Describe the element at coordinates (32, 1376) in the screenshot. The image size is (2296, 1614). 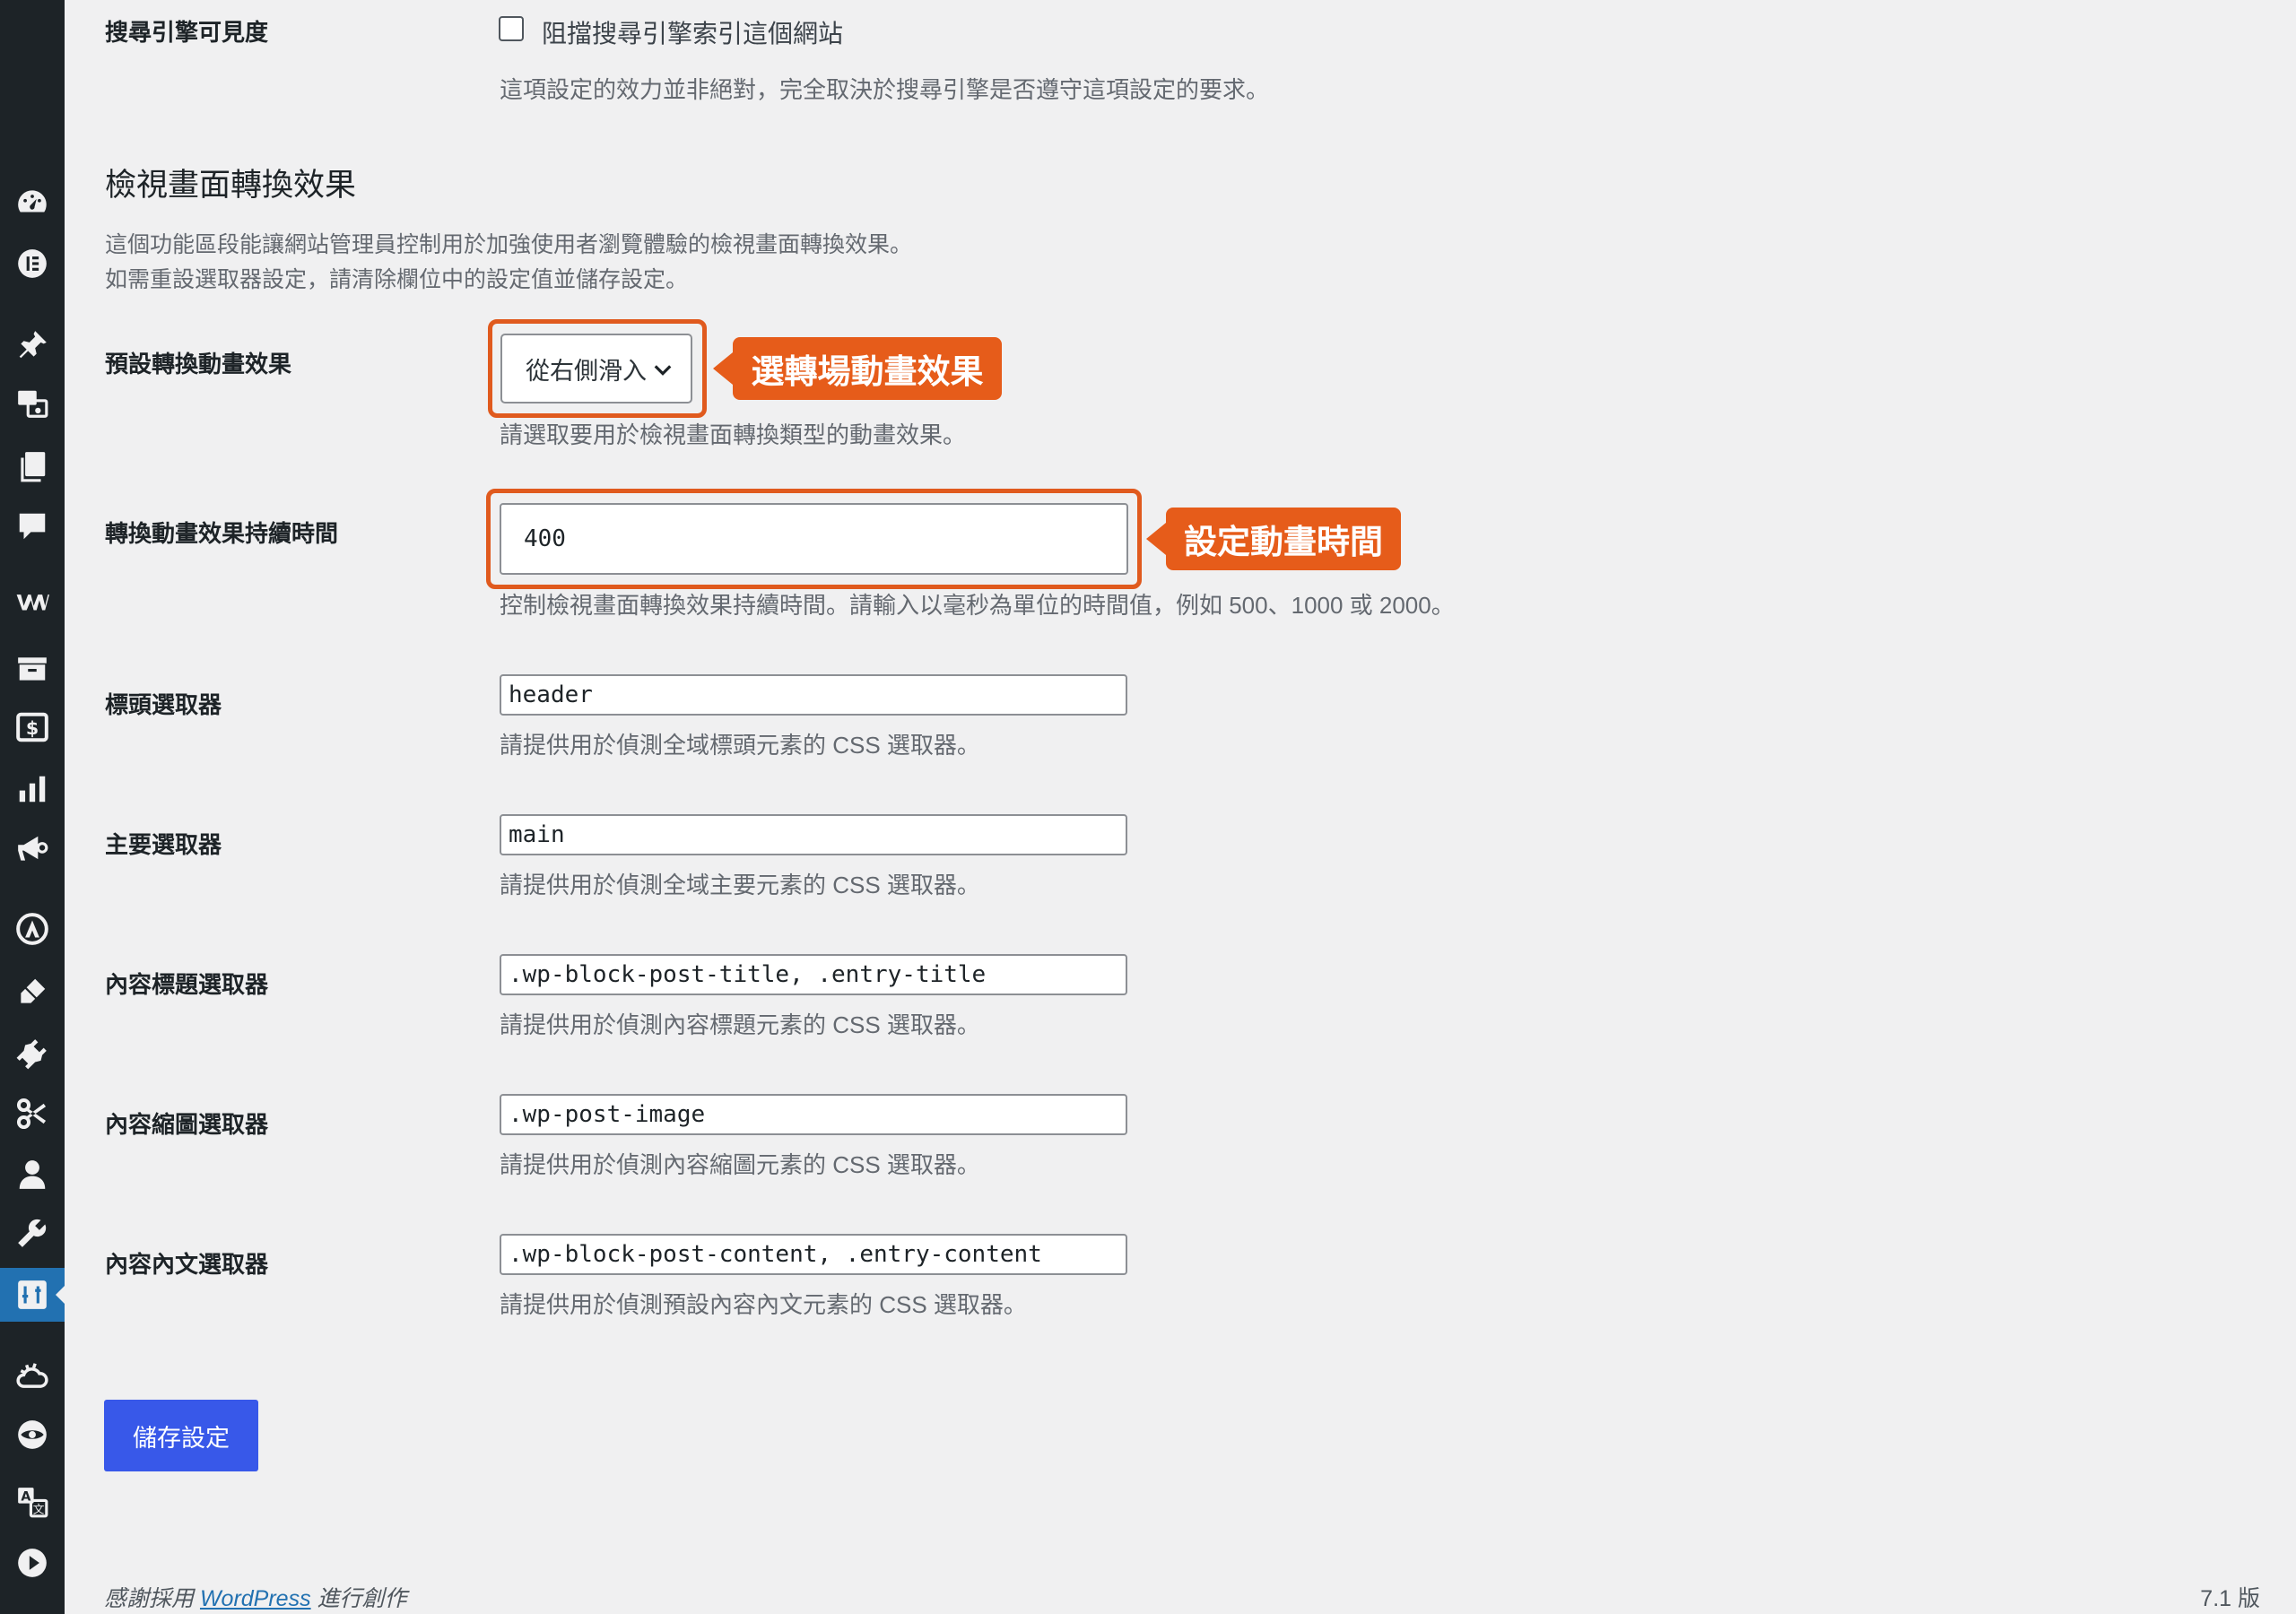
I see `cloud-icon` at that location.